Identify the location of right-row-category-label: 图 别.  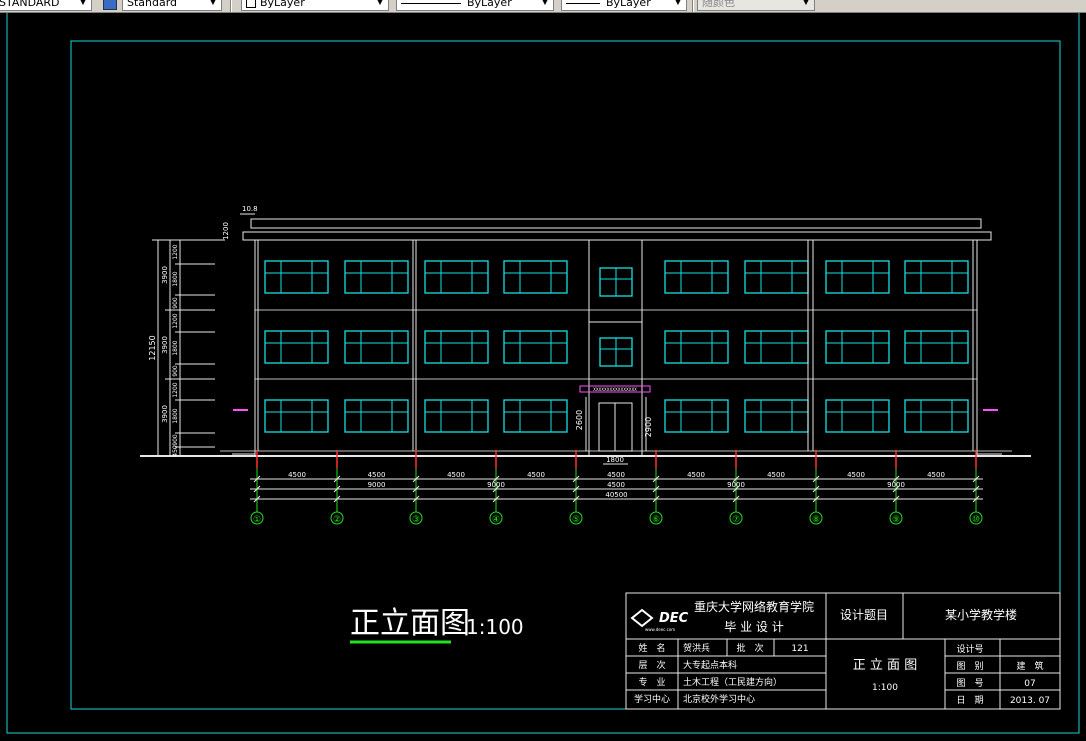
(969, 666).